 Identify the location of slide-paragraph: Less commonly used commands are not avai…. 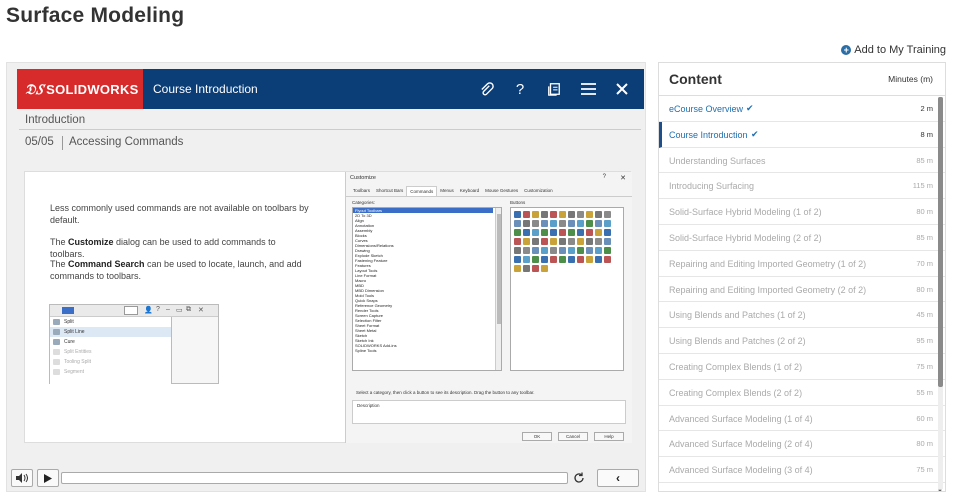
(179, 214).